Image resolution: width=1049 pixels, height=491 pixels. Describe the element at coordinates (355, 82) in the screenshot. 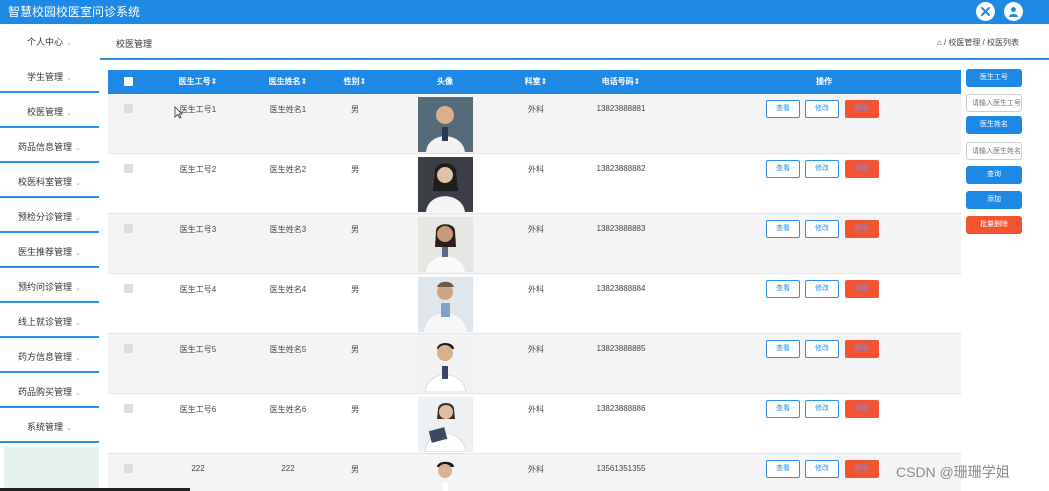

I see `column-header-gender: 性别⇕` at that location.